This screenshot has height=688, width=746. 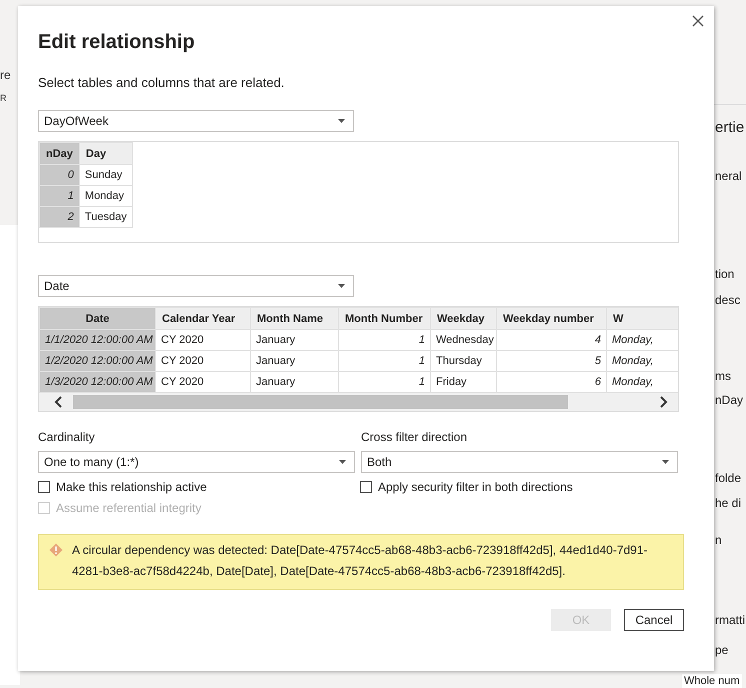 I want to click on column-header: Month Name, so click(x=294, y=319).